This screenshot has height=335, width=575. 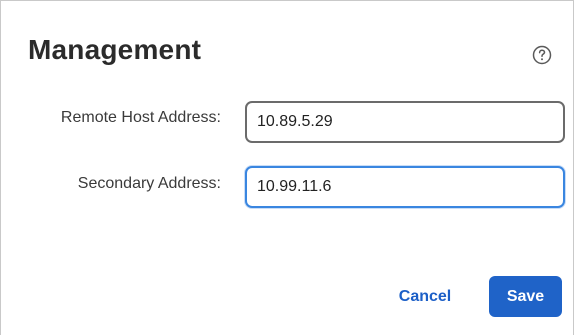 I want to click on remote-host-address-input, so click(x=405, y=122).